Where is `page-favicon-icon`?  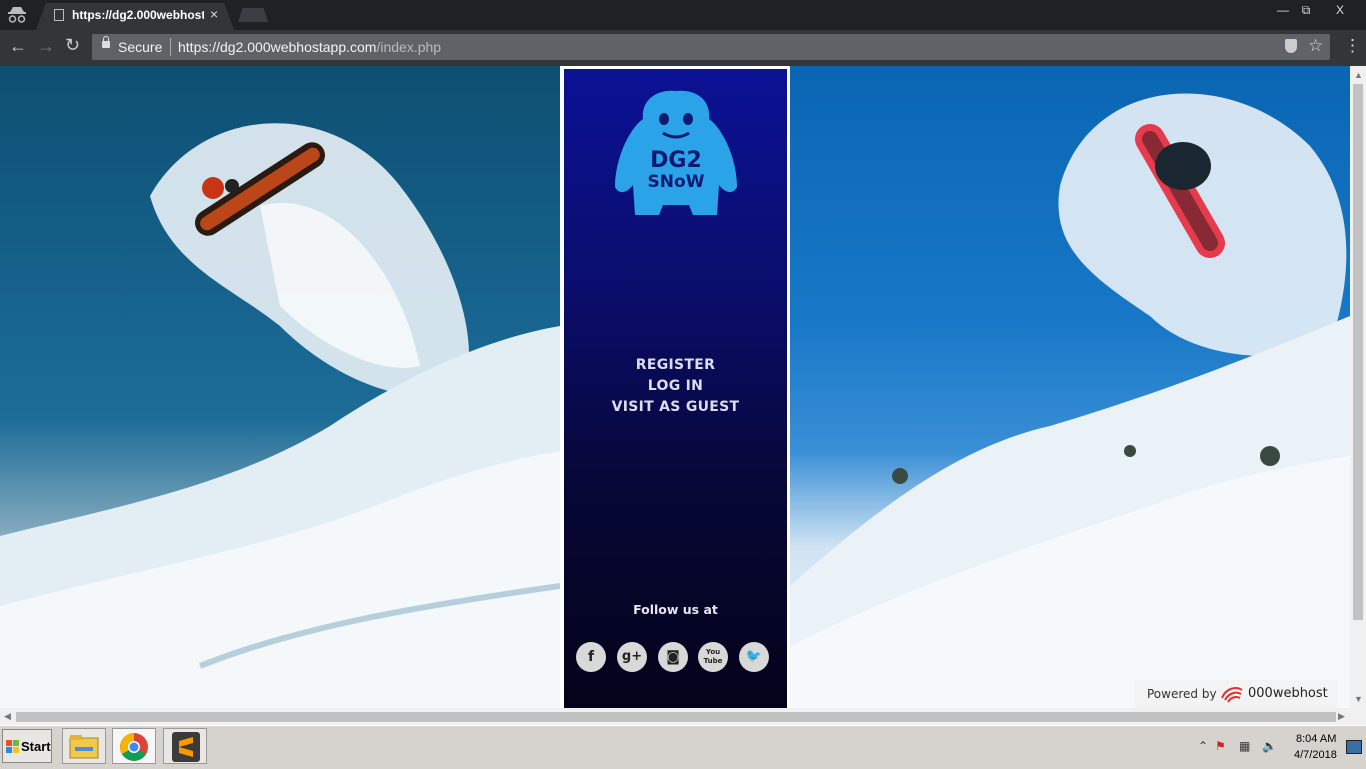 page-favicon-icon is located at coordinates (59, 15).